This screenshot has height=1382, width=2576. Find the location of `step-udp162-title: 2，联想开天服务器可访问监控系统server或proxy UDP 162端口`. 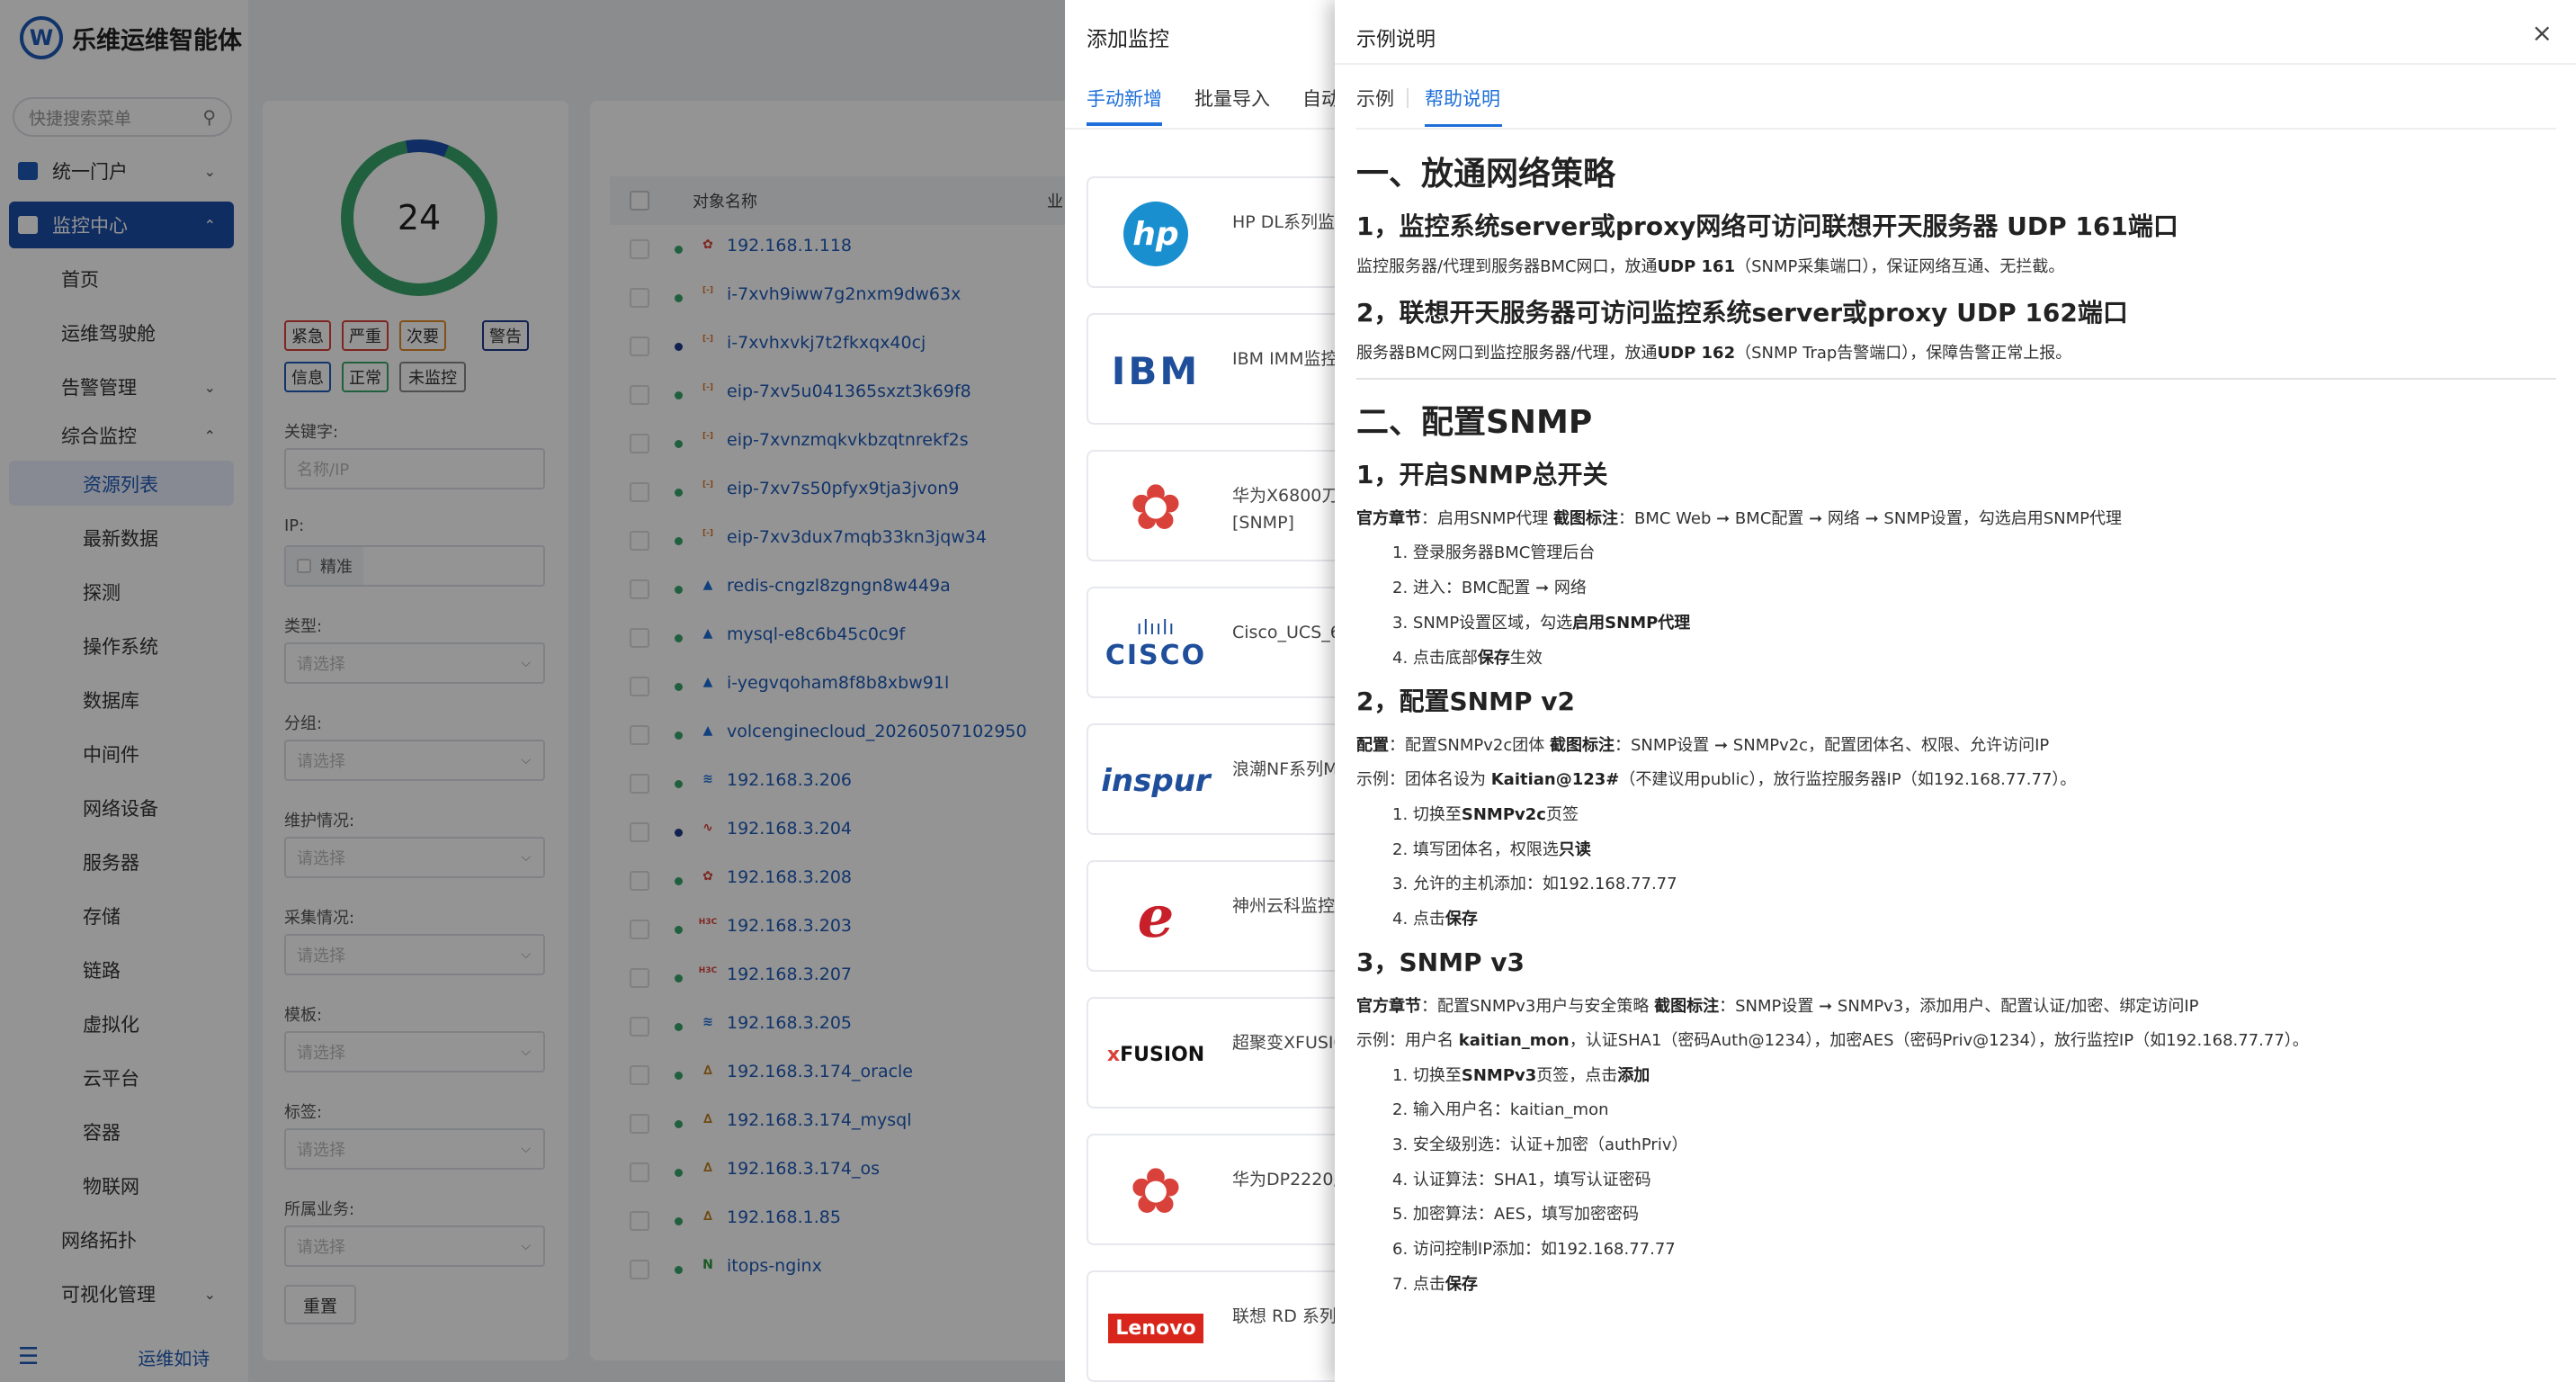

step-udp162-title: 2，联想开天服务器可访问监控系统server或proxy UDP 162端口 is located at coordinates (1742, 313).